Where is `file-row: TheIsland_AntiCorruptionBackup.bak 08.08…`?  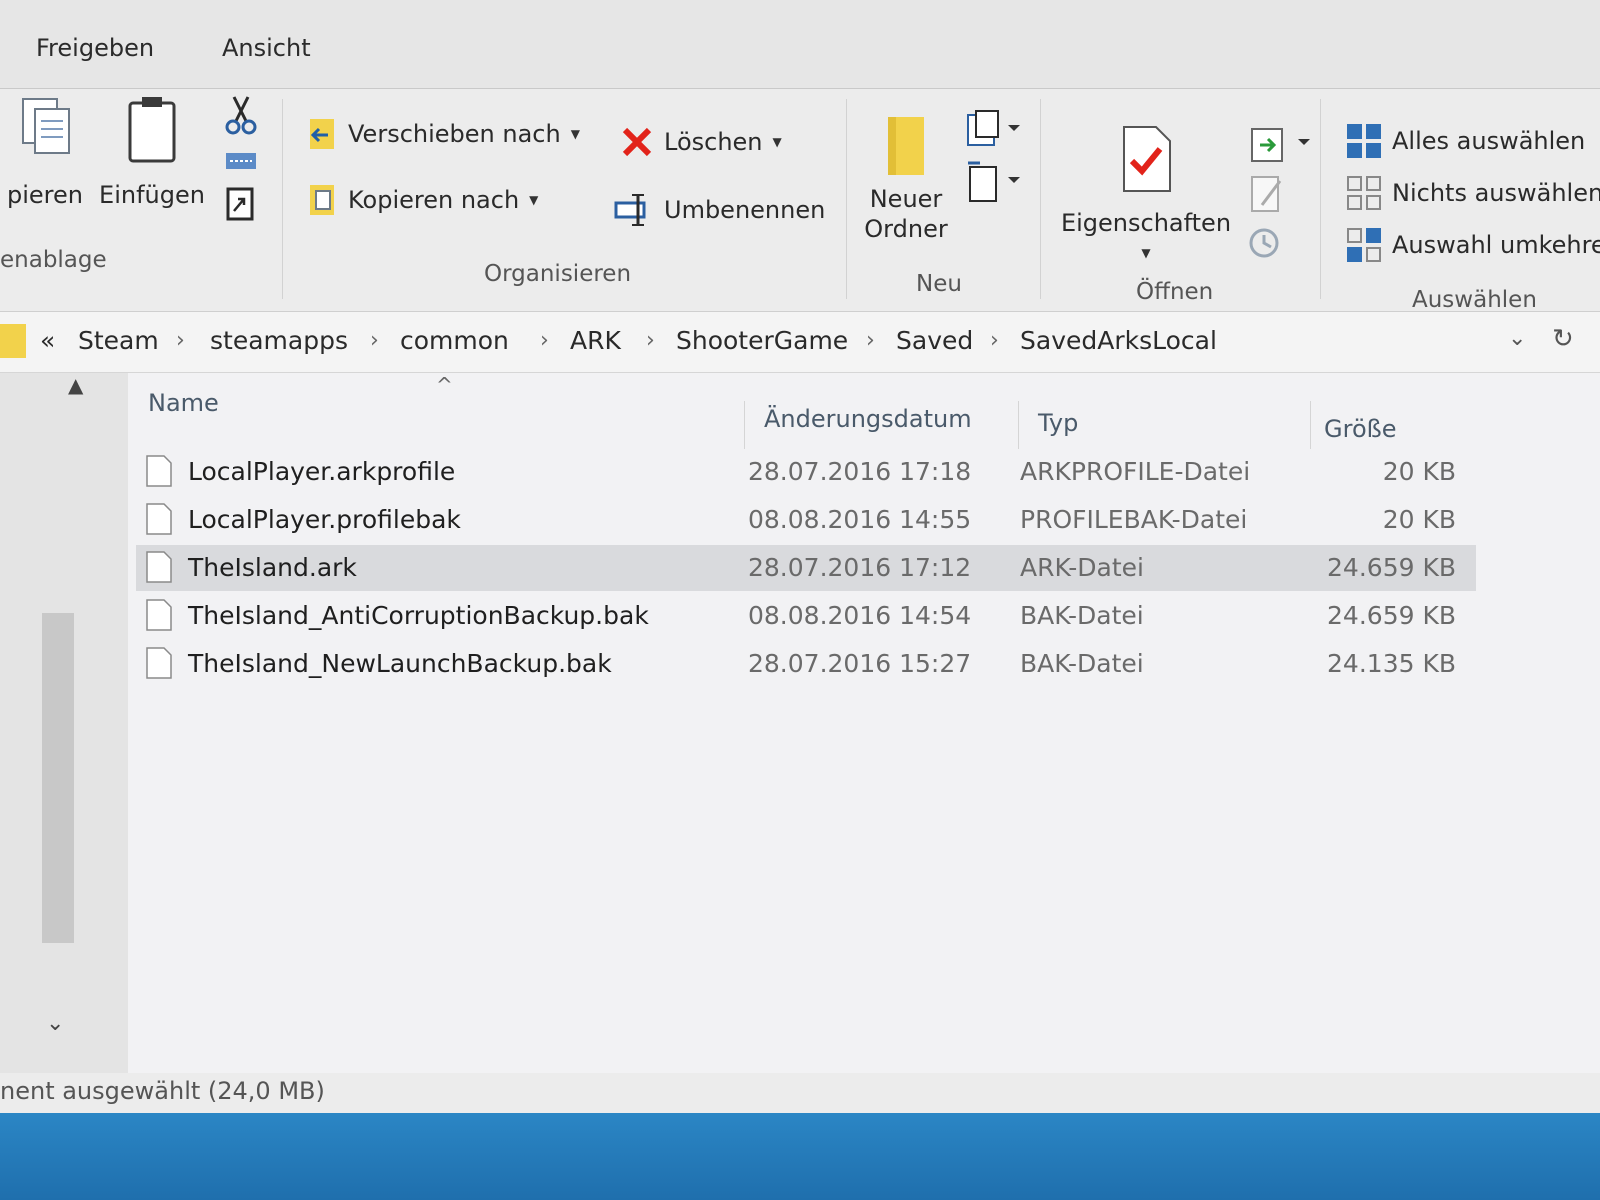
file-row: TheIsland_AntiCorruptionBackup.bak 08.08… is located at coordinates (806, 616).